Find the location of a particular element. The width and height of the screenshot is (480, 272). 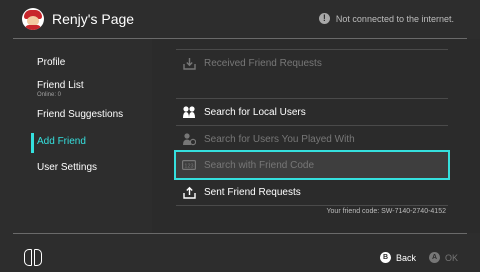

outbox-icon is located at coordinates (189, 192).